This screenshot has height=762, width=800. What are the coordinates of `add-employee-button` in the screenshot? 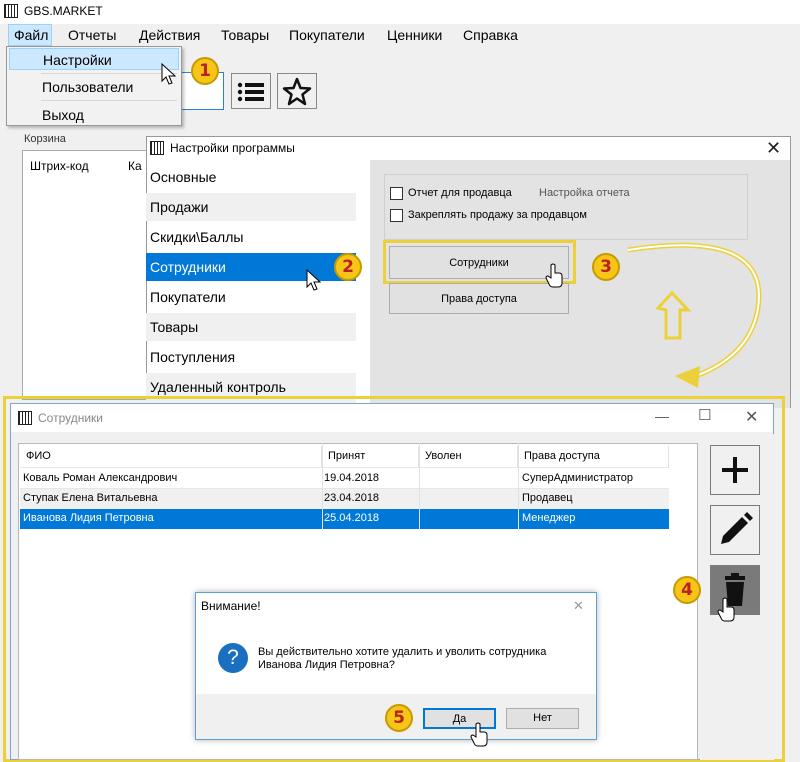 It's located at (735, 470).